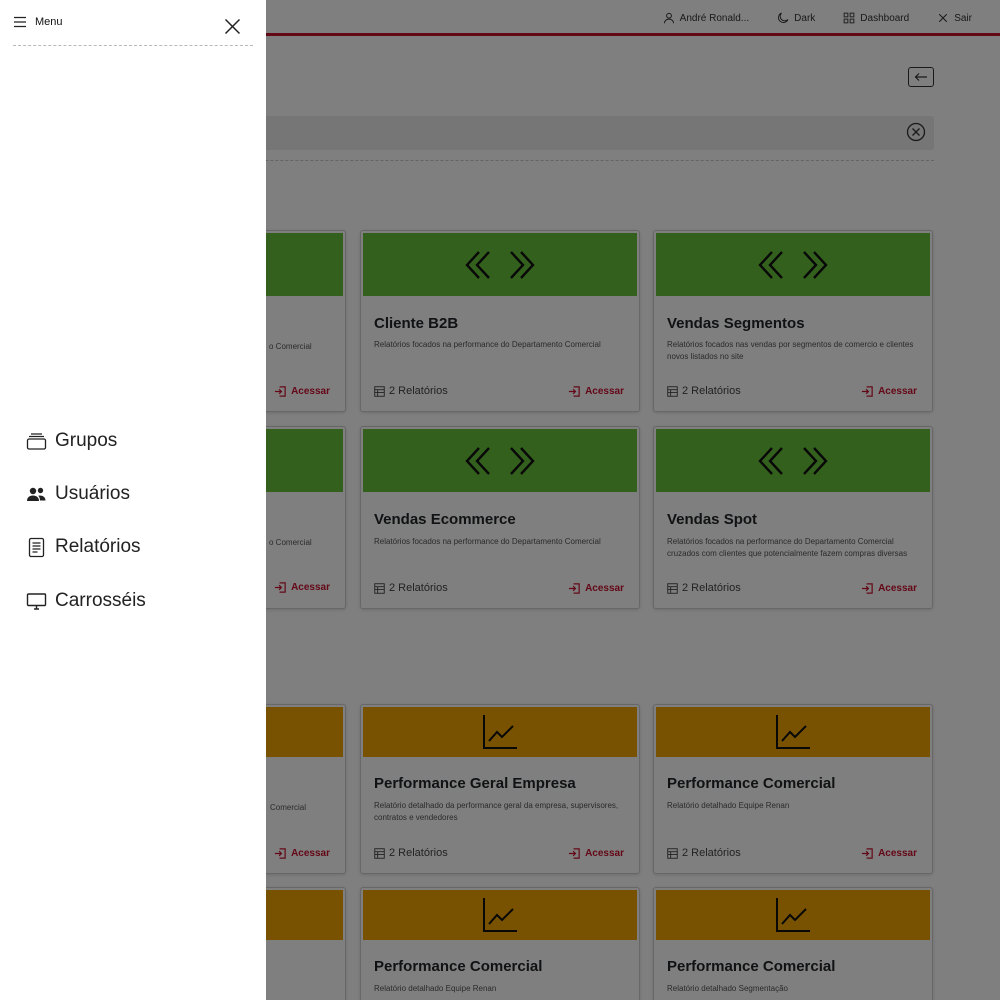 This screenshot has height=1000, width=1000. What do you see at coordinates (98, 546) in the screenshot?
I see `nav-item-label: Relatórios` at bounding box center [98, 546].